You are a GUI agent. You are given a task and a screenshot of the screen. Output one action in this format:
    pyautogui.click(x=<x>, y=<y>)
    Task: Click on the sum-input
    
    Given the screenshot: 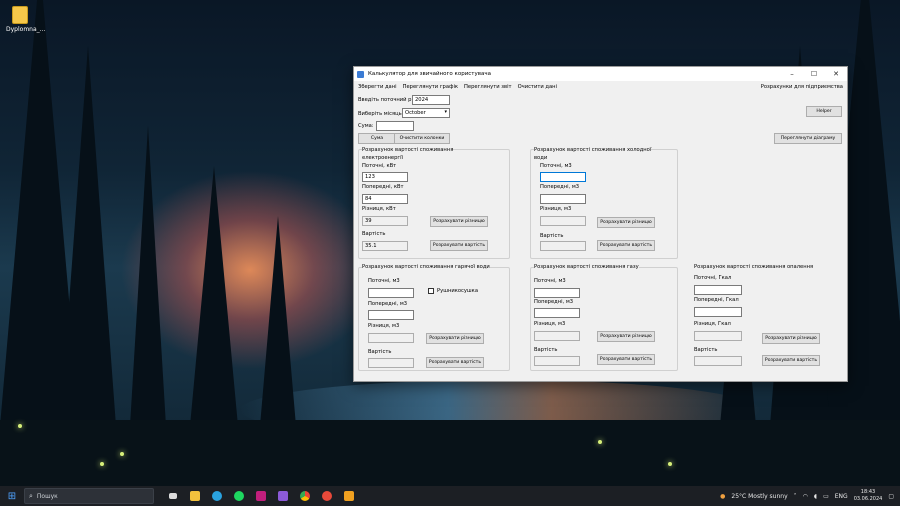 What is the action you would take?
    pyautogui.click(x=395, y=126)
    